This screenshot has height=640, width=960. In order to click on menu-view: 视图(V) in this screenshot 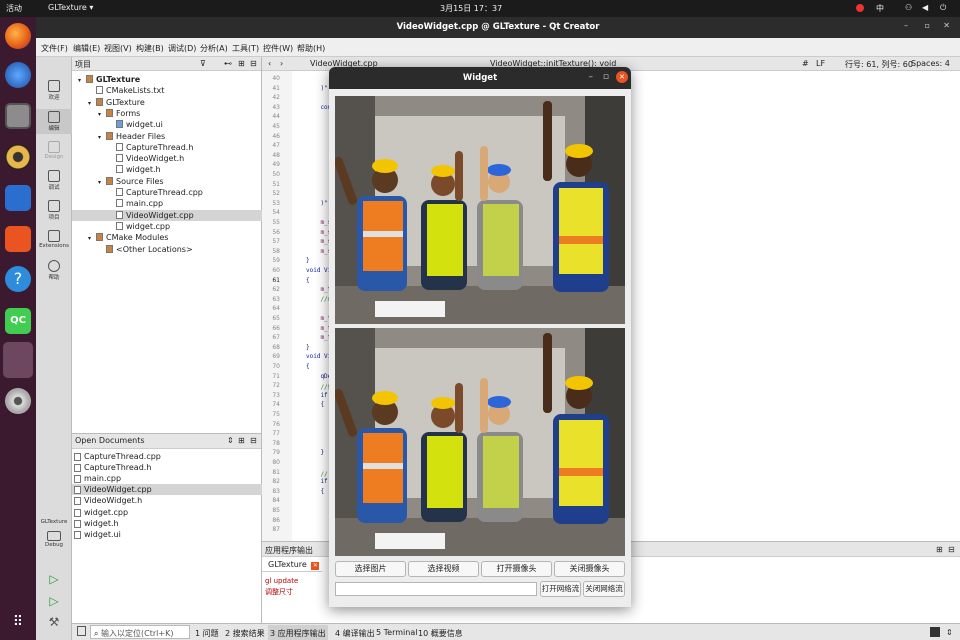, I will do `click(118, 48)`.